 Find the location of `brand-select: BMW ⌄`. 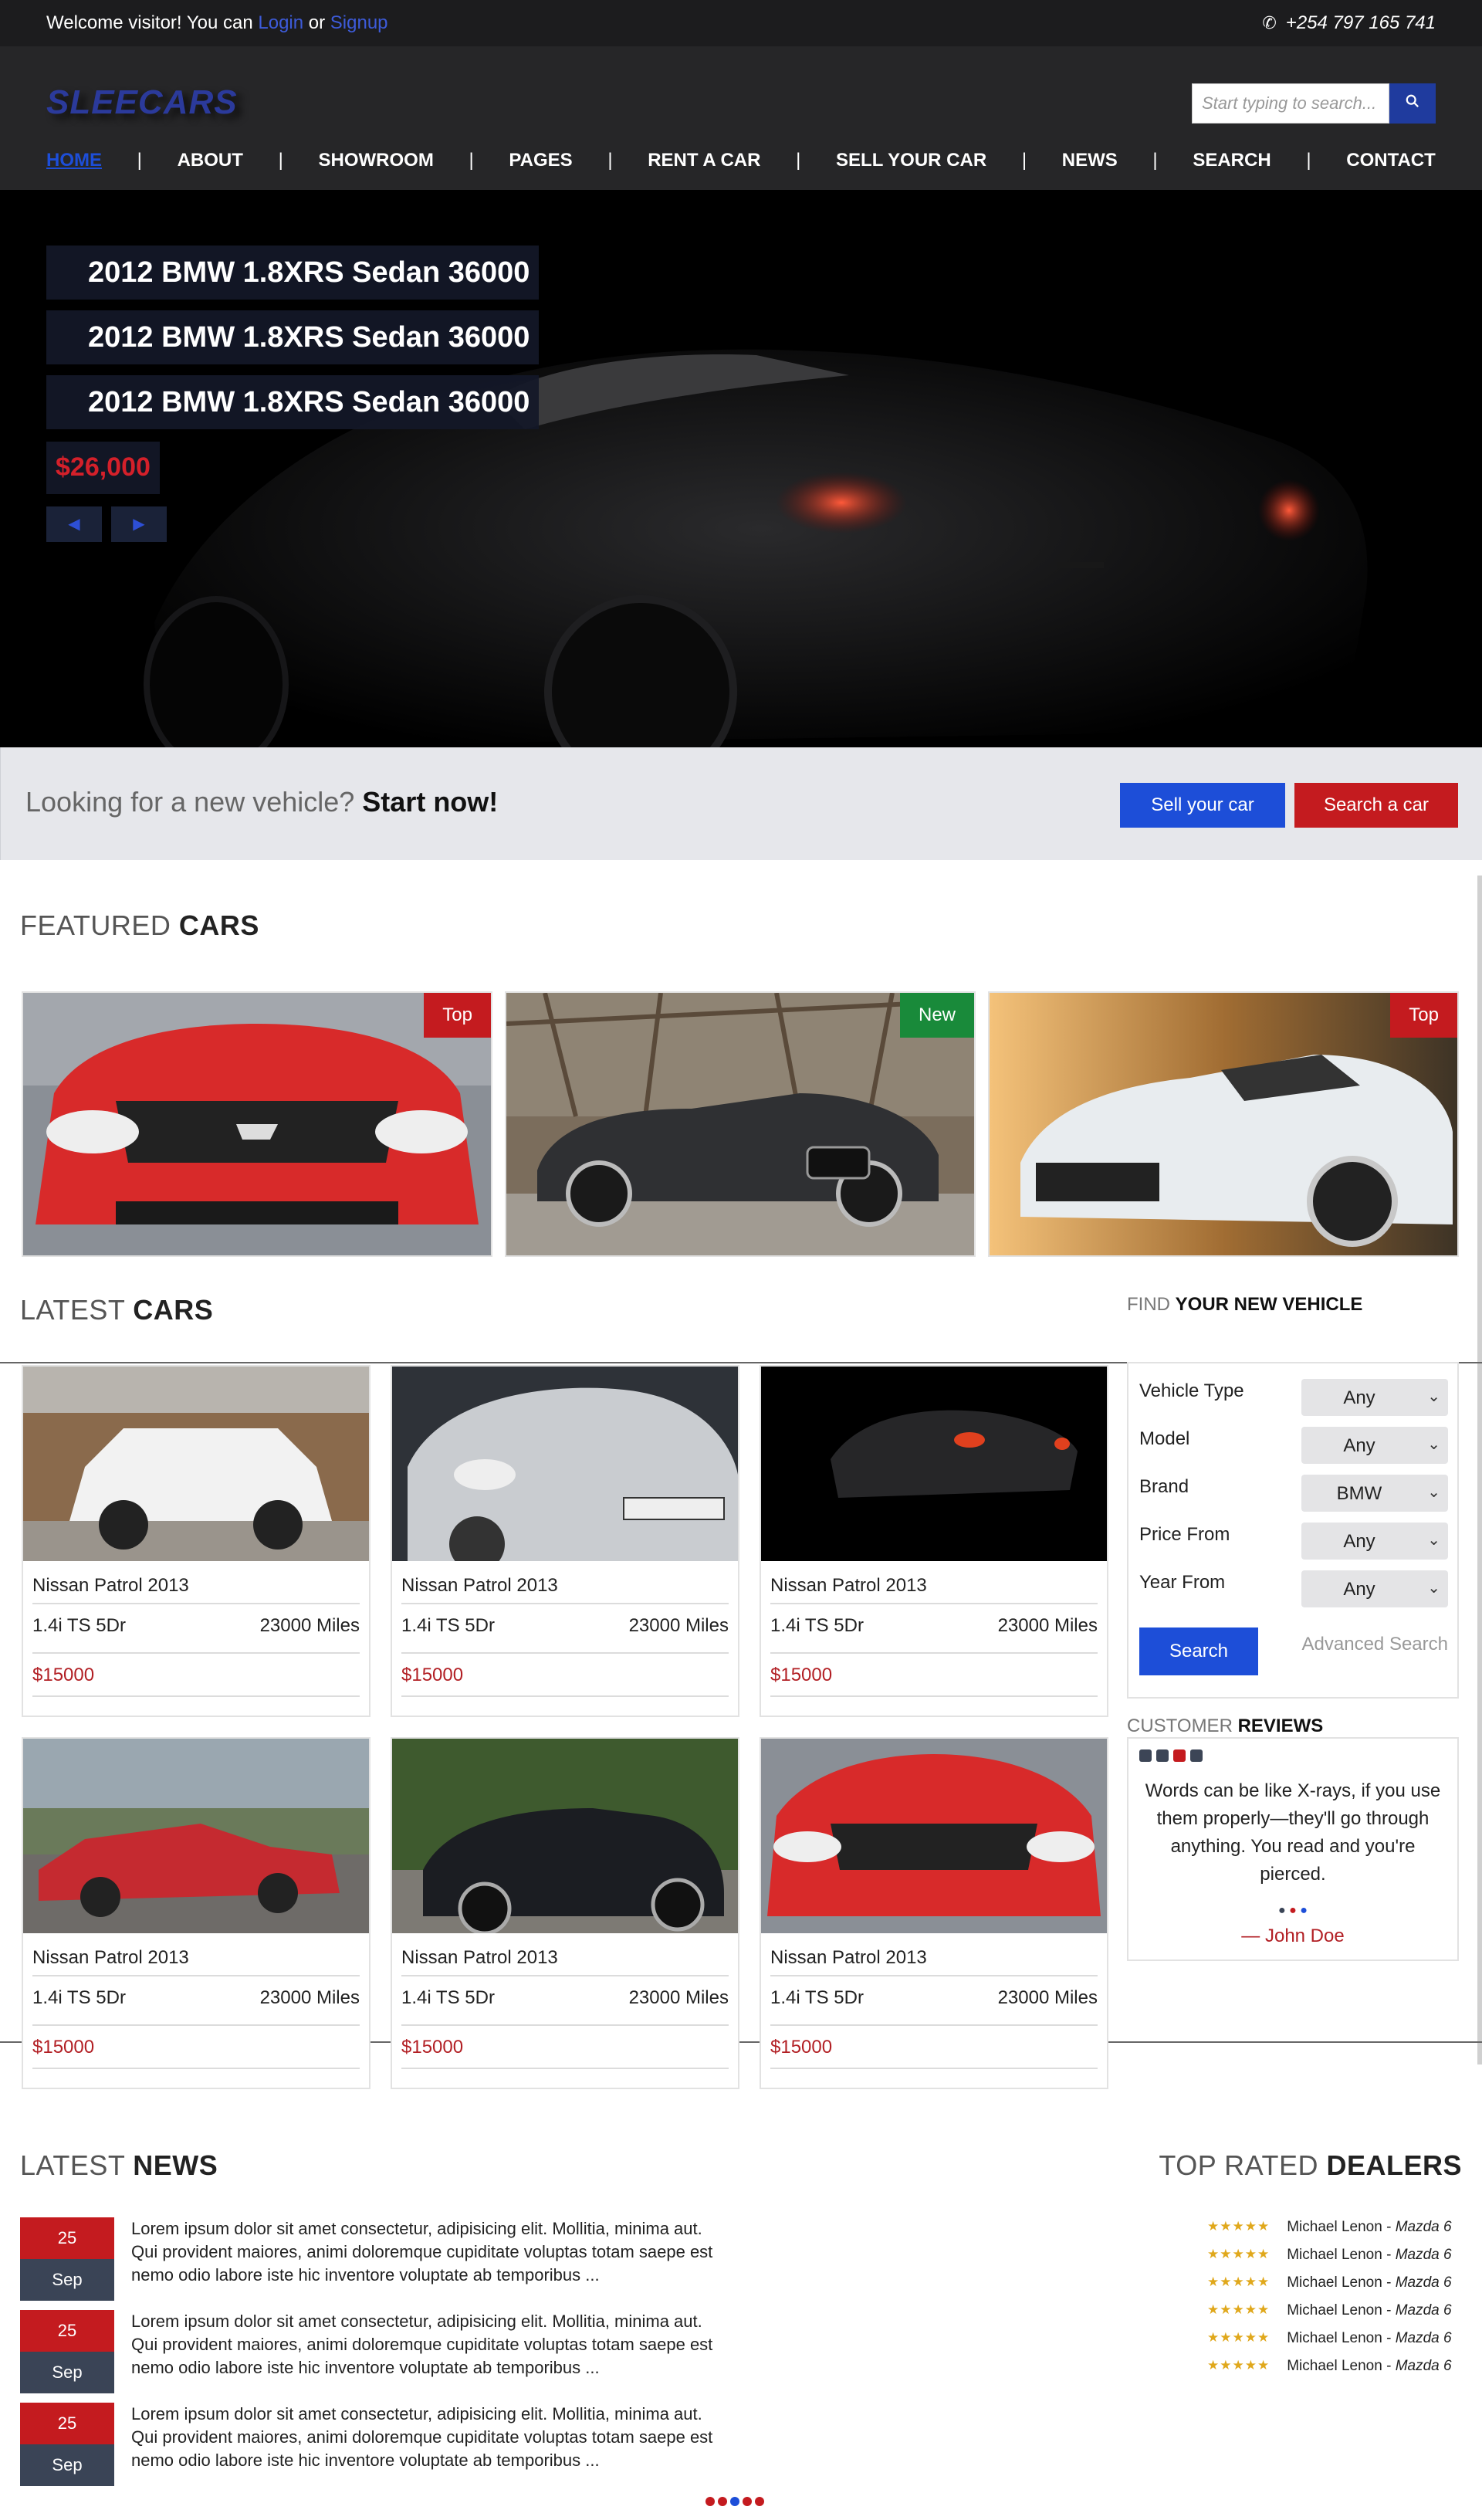

brand-select: BMW ⌄ is located at coordinates (1374, 1493).